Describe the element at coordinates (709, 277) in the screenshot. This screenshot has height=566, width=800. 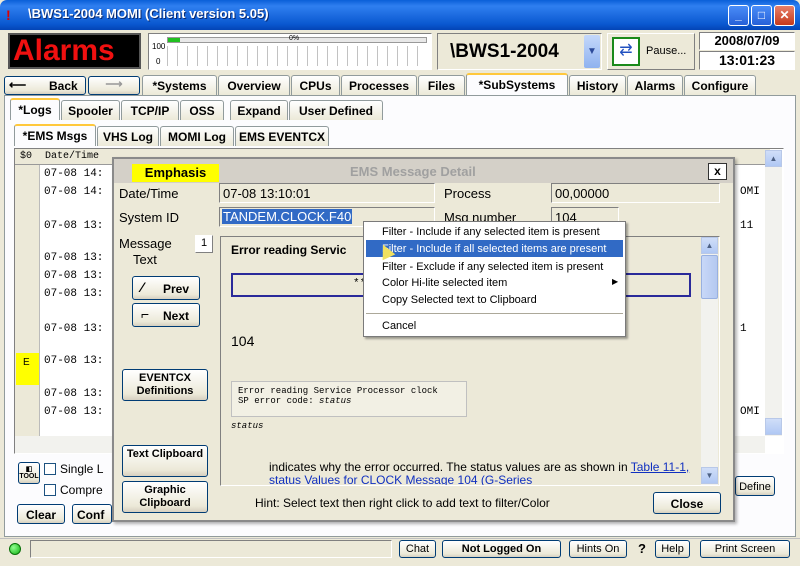
I see `body-scroll-thumb` at that location.